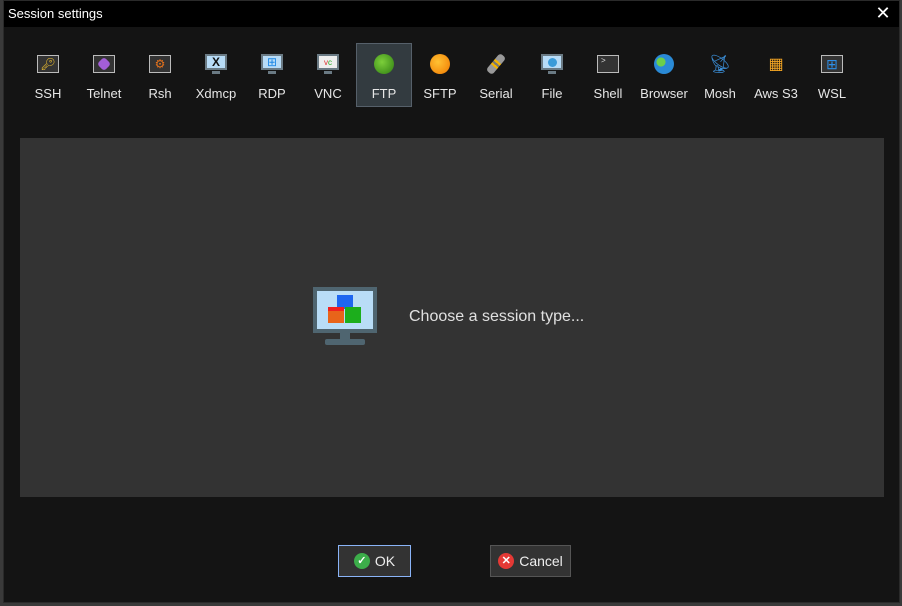 Image resolution: width=902 pixels, height=606 pixels. I want to click on tool-label: VNC, so click(328, 93).